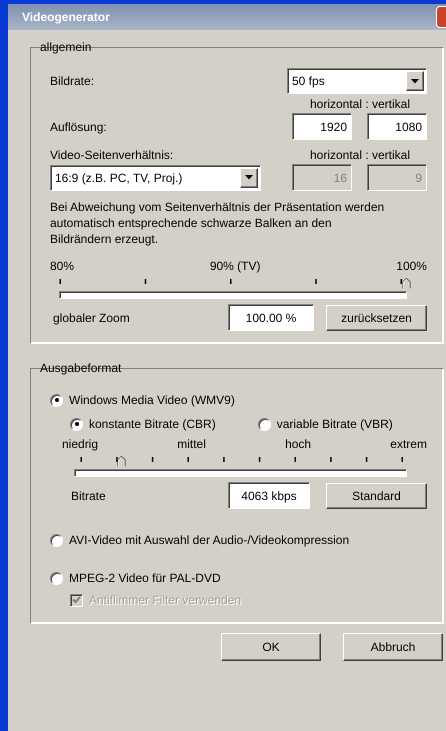 Image resolution: width=446 pixels, height=731 pixels. Describe the element at coordinates (357, 81) in the screenshot. I see `frame-rate-dropdown: 50 fps` at that location.